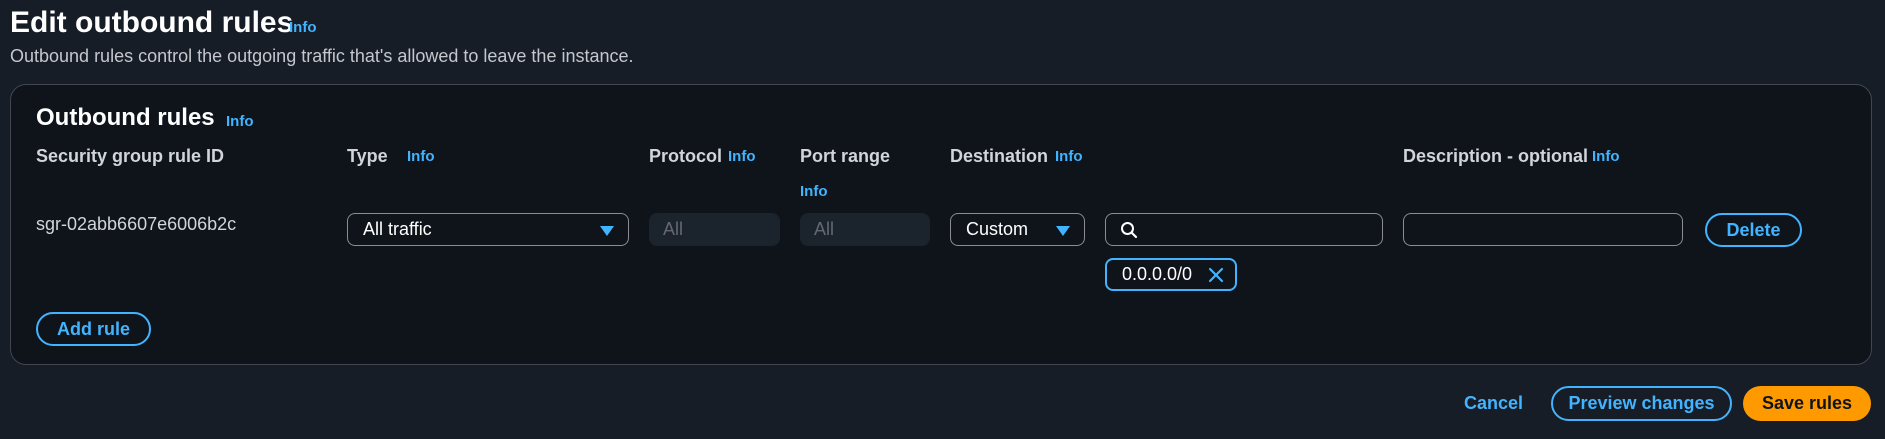 The height and width of the screenshot is (439, 1885). I want to click on column-header-type: Type, so click(367, 156).